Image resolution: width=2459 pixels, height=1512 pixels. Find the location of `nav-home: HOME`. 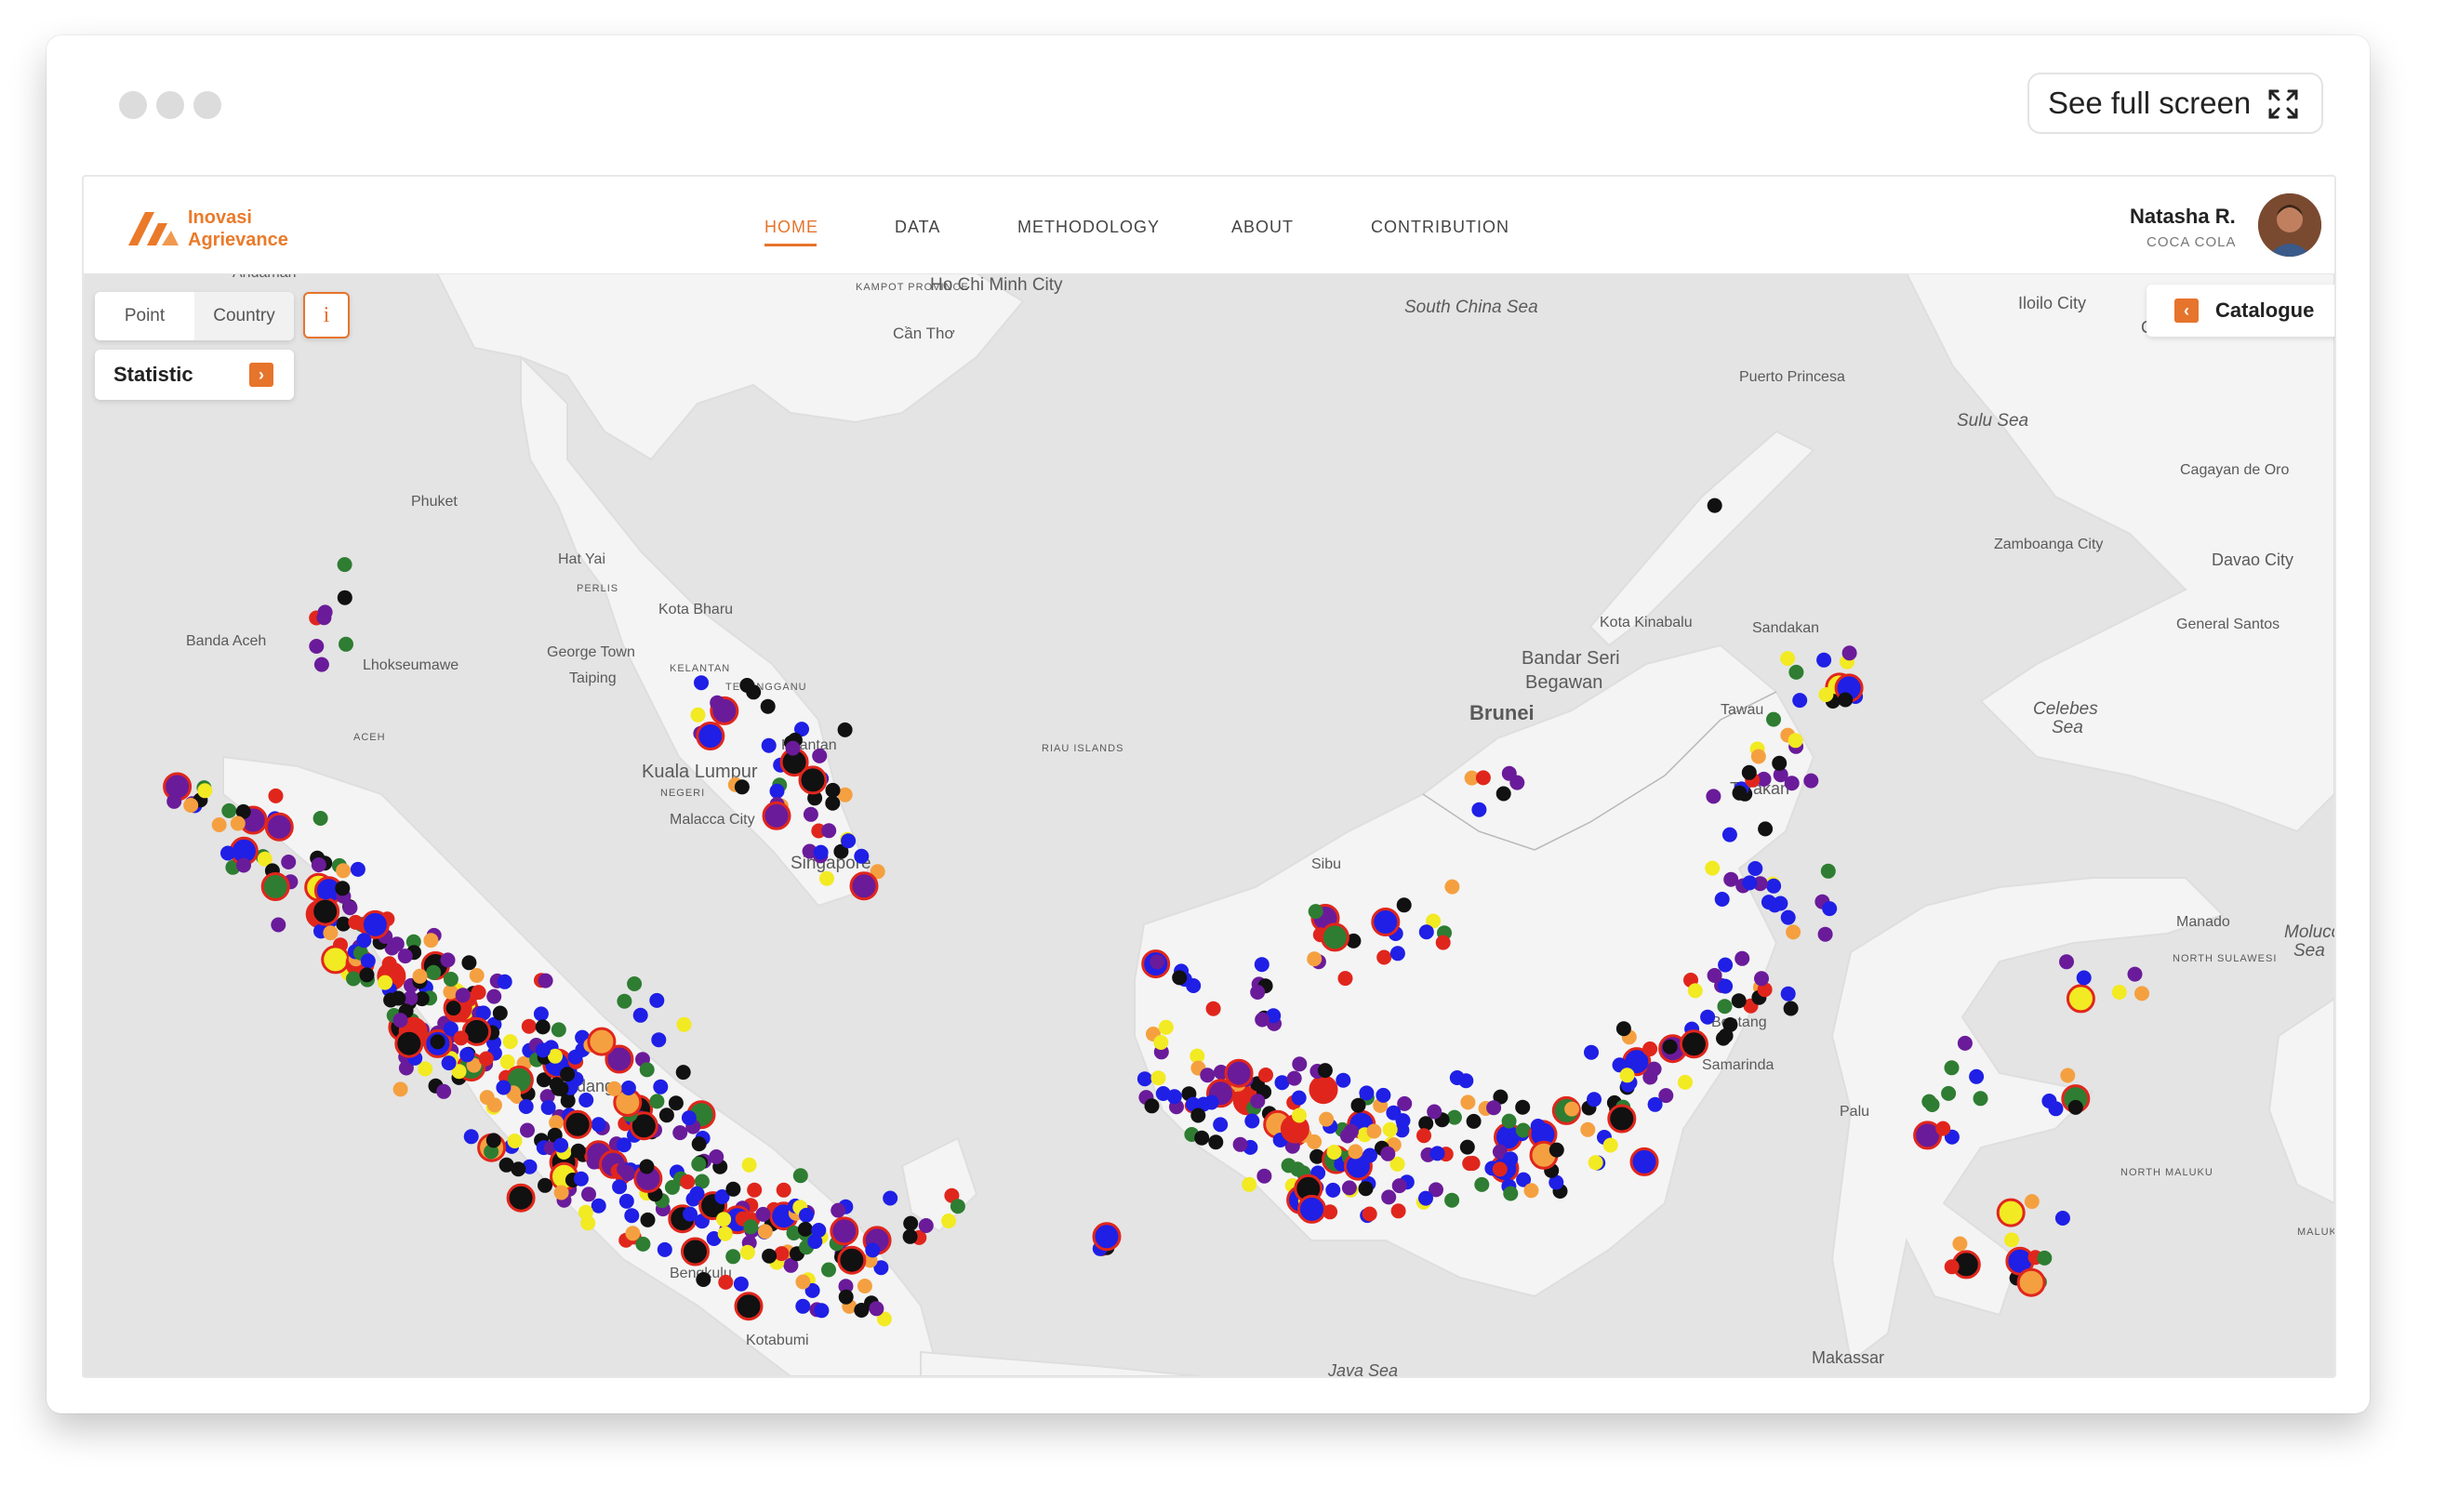

nav-home: HOME is located at coordinates (791, 227).